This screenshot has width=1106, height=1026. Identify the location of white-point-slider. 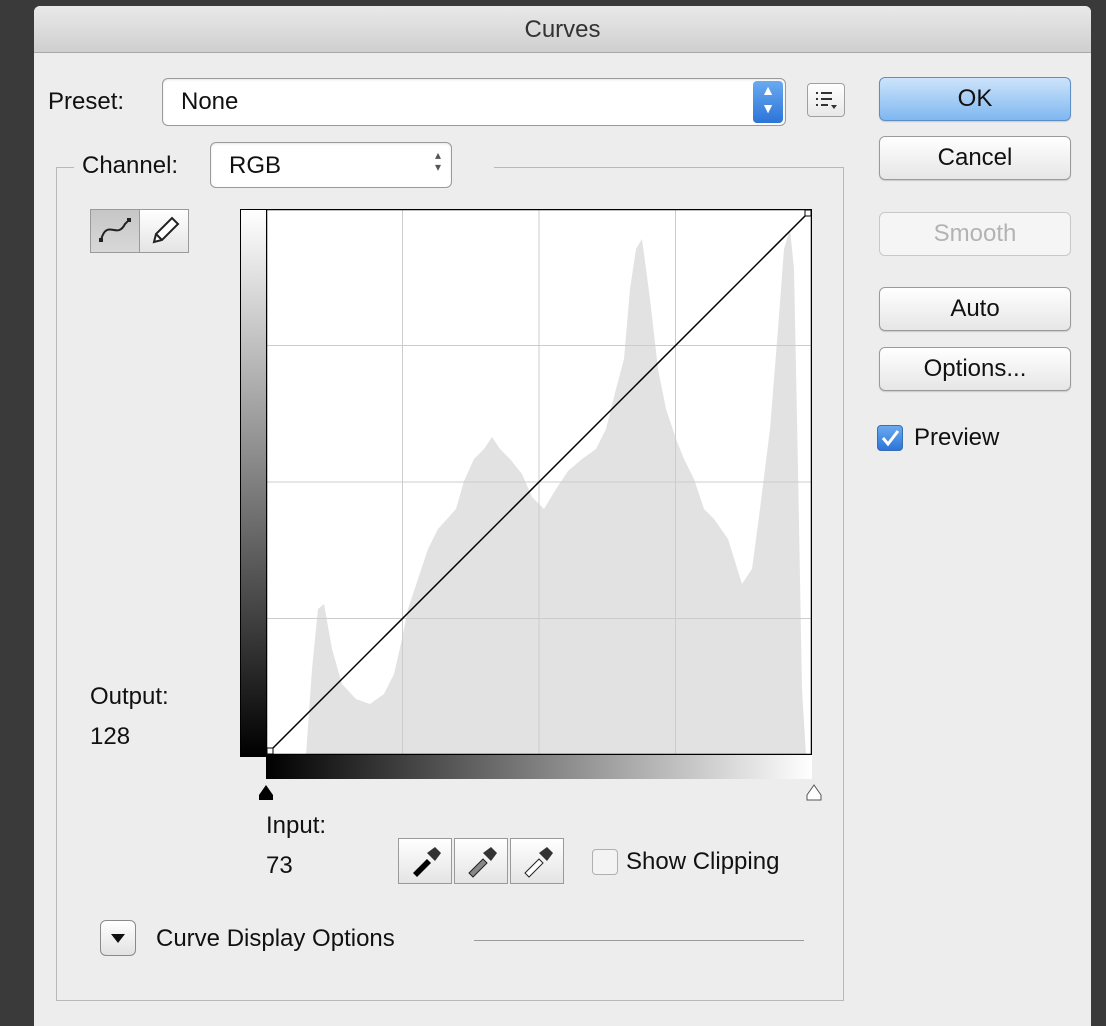
(814, 792).